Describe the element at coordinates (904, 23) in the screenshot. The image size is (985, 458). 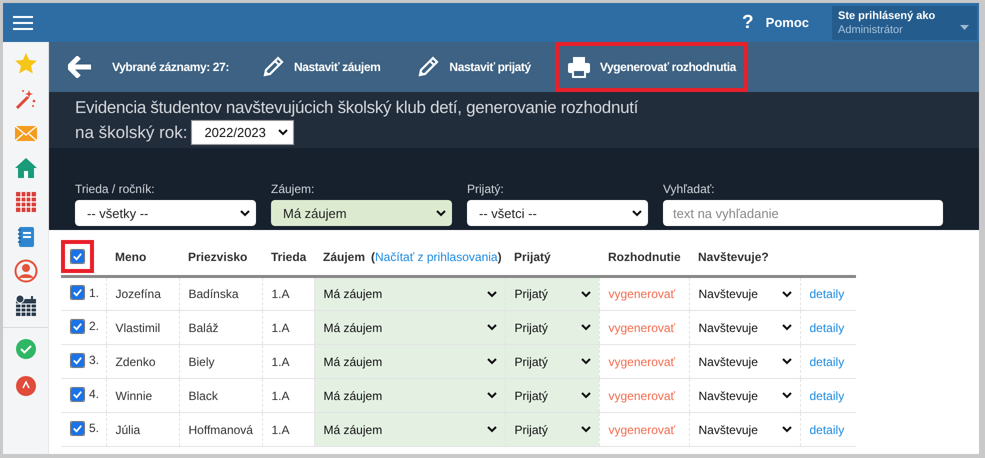
I see `user-dropdown: Ste prihlásený ako Administrátor` at that location.